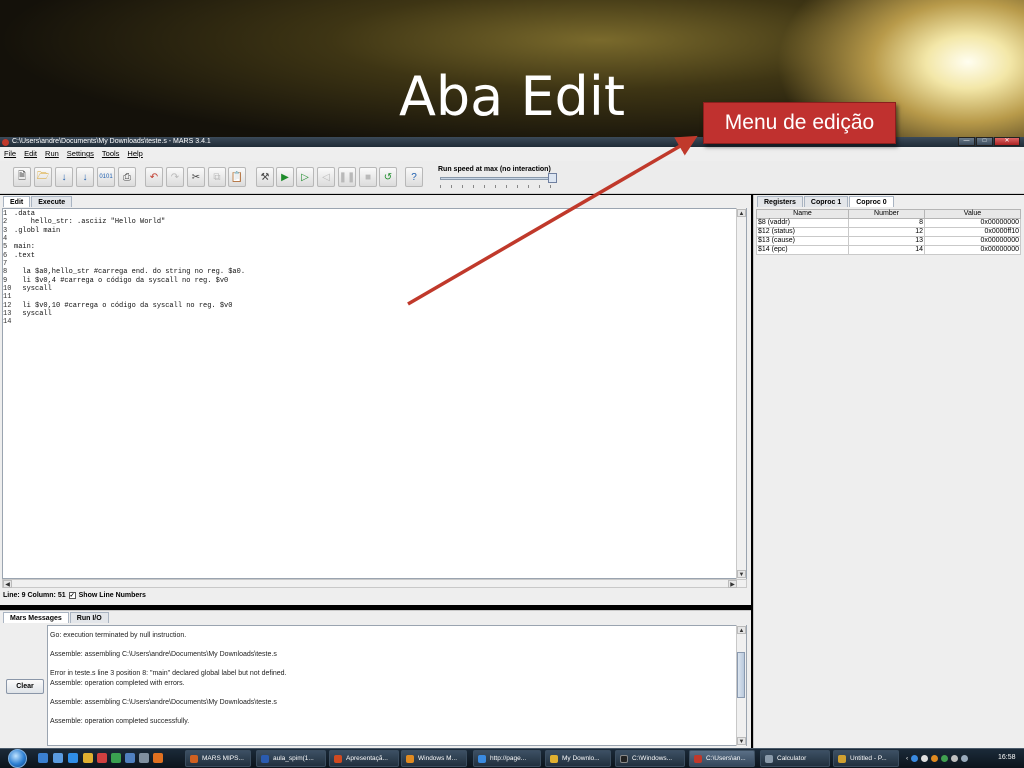  What do you see at coordinates (7, 584) in the screenshot?
I see `scroll-left-icon: ◀` at bounding box center [7, 584].